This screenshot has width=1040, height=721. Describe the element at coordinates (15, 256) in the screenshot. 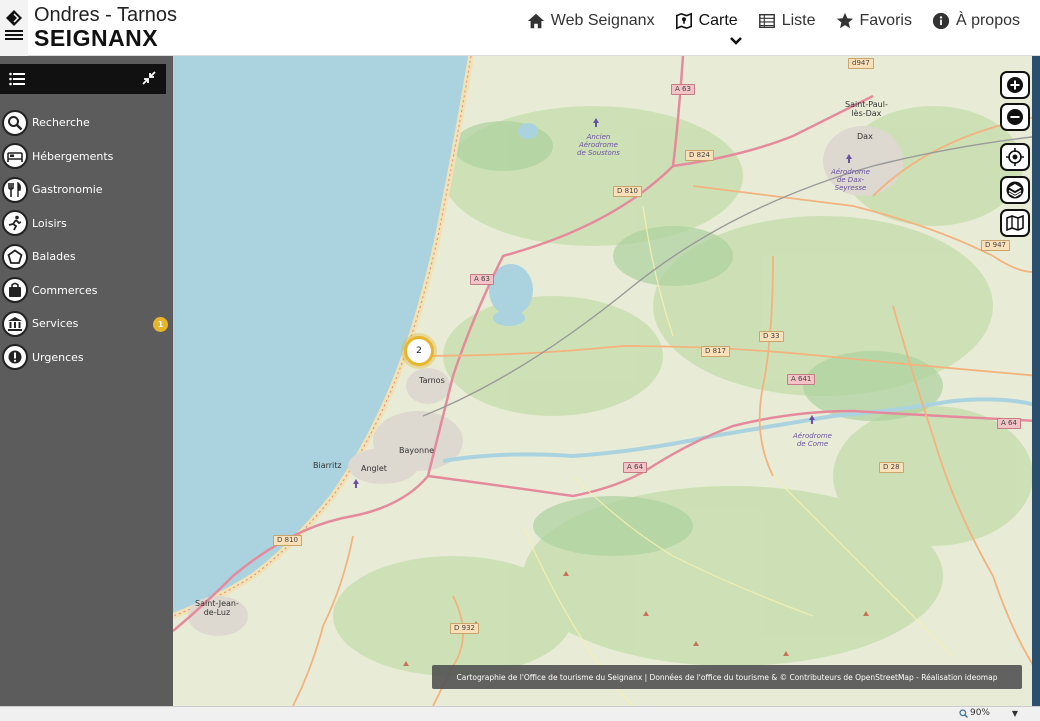

I see `pentagon-icon` at that location.